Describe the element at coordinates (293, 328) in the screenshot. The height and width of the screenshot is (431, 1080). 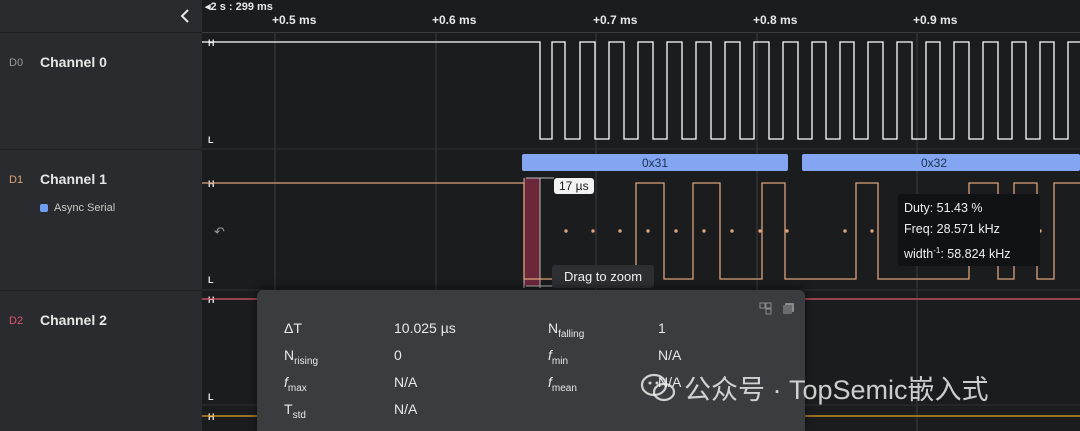
I see `delta-t-label: ΔT` at that location.